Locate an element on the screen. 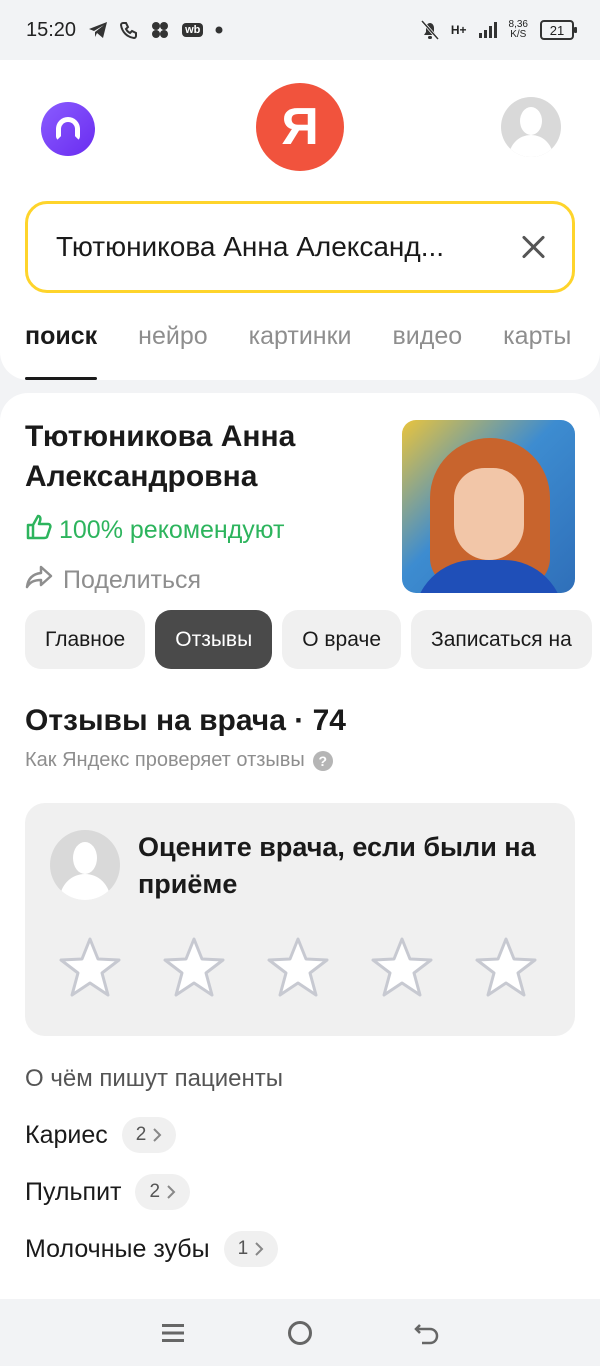 Image resolution: width=600 pixels, height=1366 pixels. topic-label: Пульпит is located at coordinates (73, 1191).